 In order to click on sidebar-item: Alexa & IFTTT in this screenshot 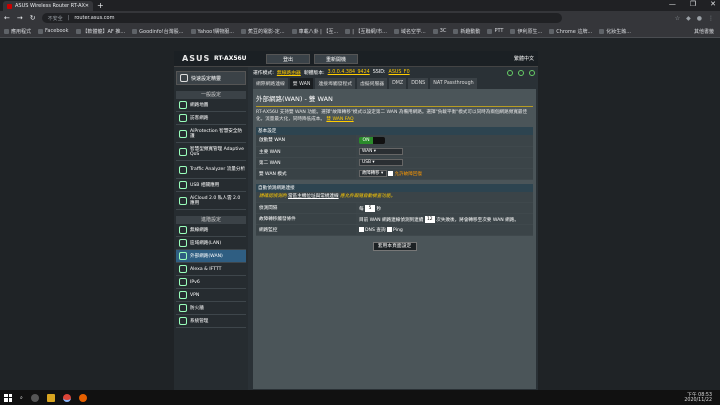, I will do `click(211, 269)`.